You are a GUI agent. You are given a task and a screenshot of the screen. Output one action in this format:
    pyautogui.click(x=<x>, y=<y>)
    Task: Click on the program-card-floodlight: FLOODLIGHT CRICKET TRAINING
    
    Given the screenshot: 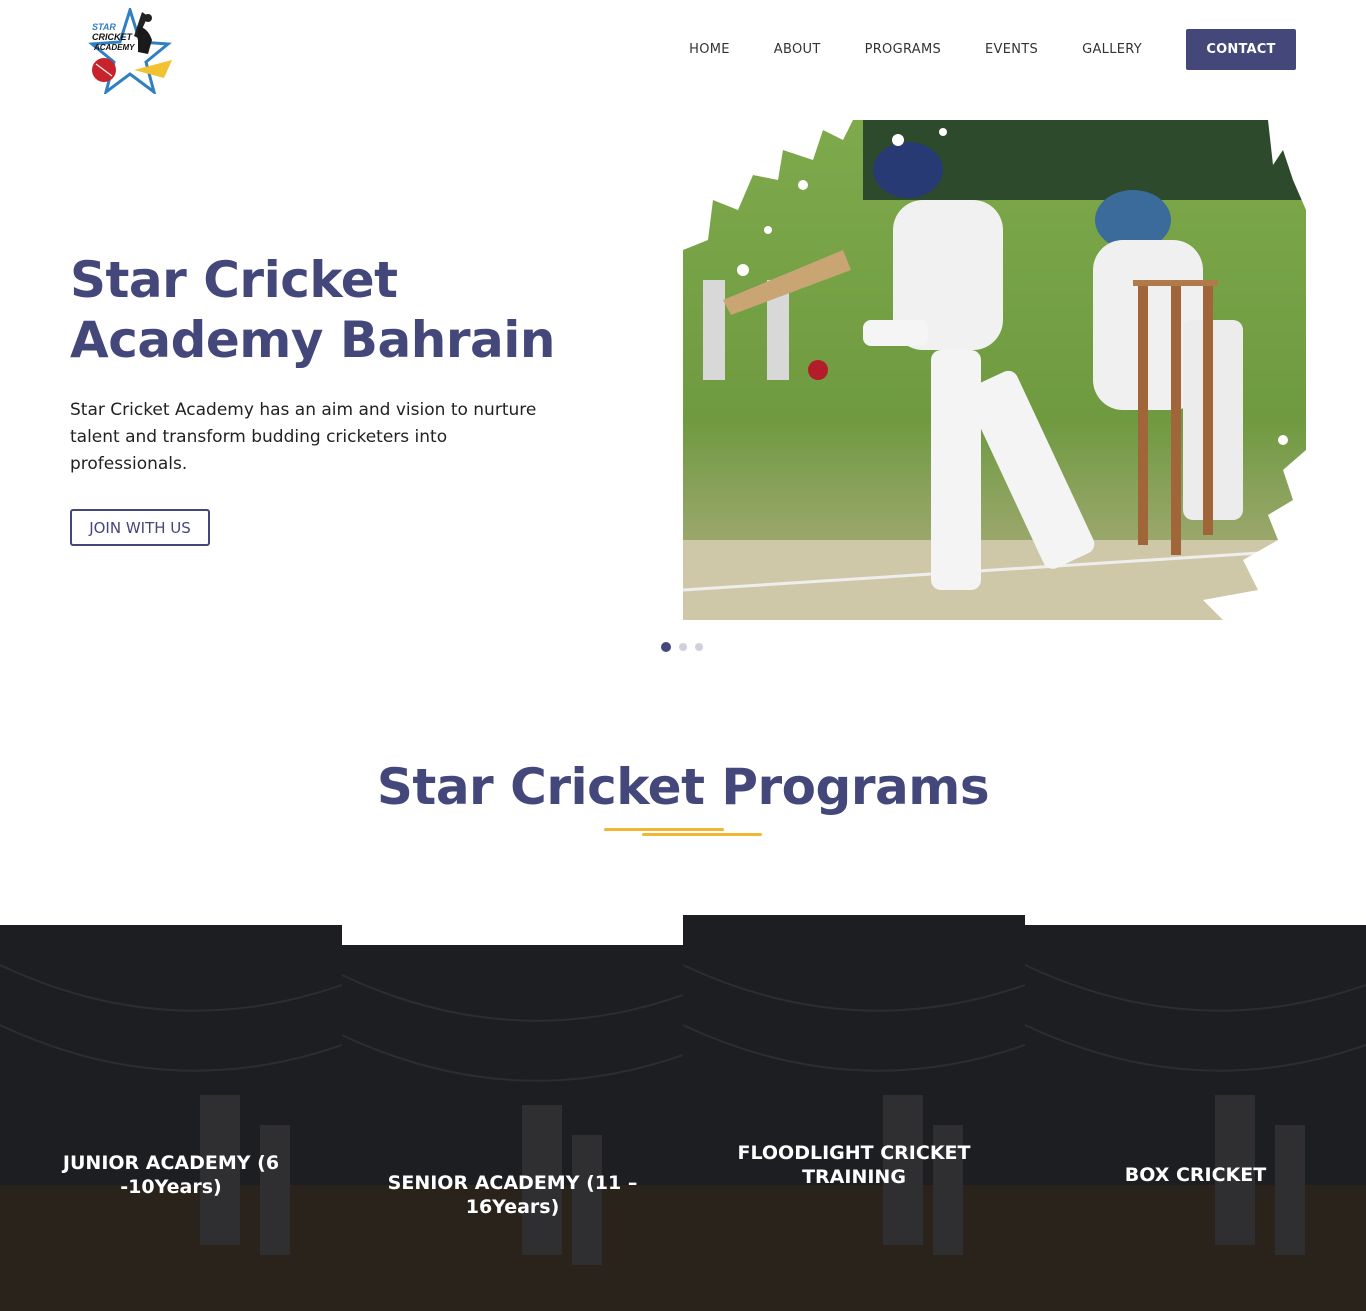 What is the action you would take?
    pyautogui.click(x=854, y=1113)
    